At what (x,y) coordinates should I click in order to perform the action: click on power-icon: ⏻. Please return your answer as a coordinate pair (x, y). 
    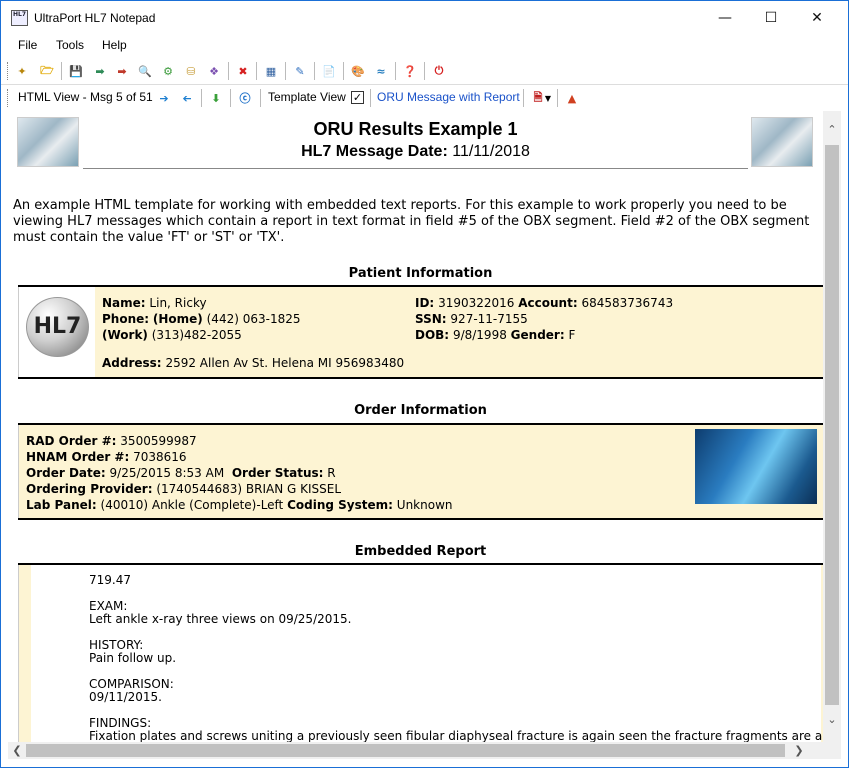
    Looking at the image, I should click on (439, 71).